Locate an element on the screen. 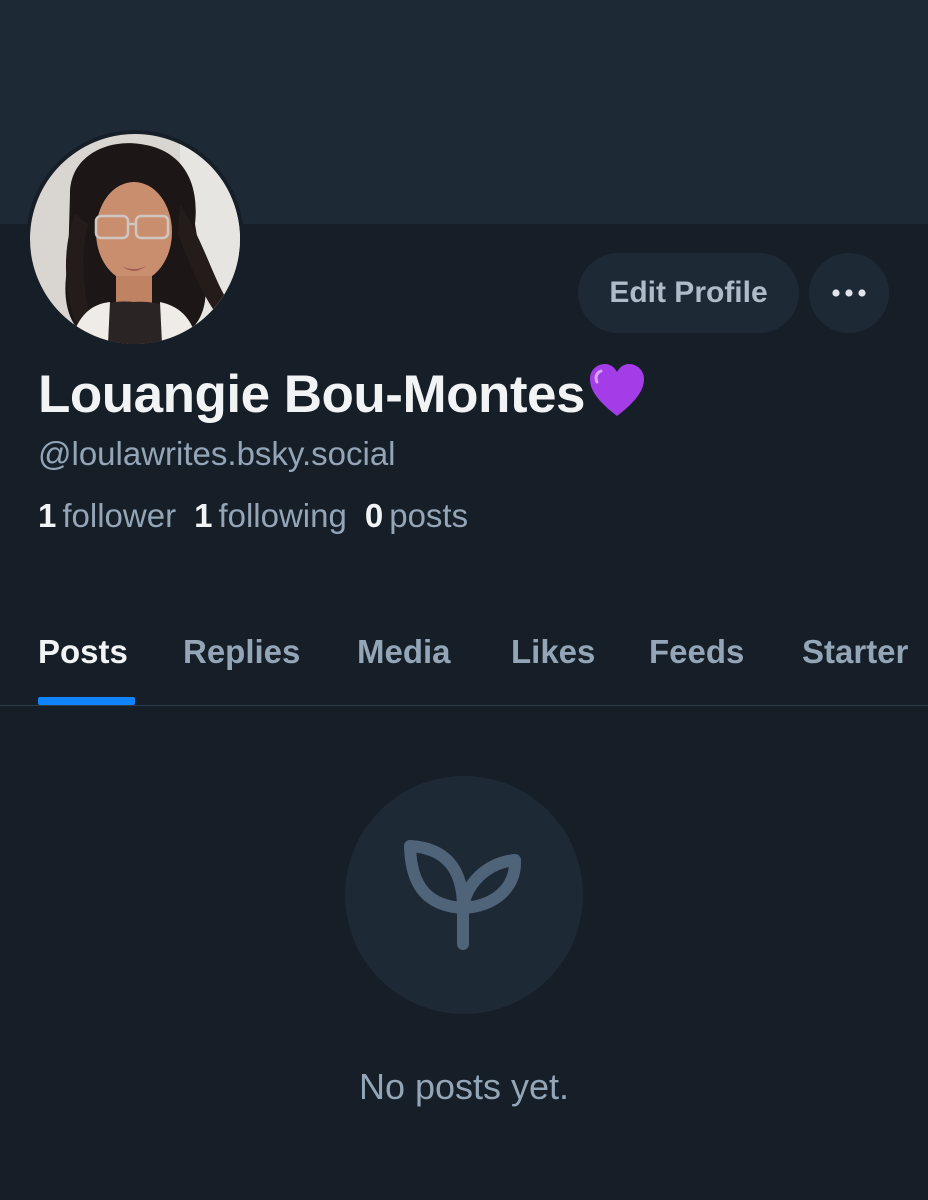 This screenshot has width=928, height=1200. followers-label: follower is located at coordinates (119, 515).